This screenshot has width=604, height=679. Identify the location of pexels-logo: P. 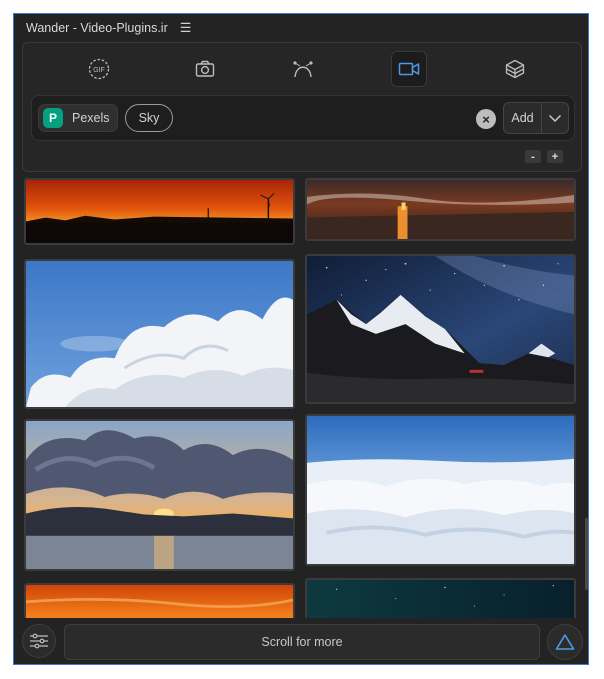
(53, 118).